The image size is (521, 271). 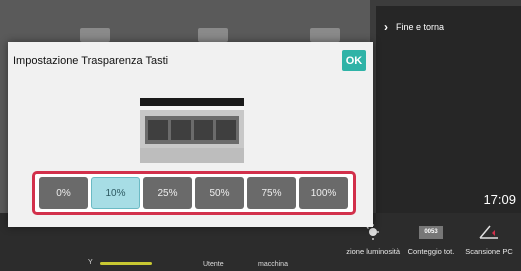 What do you see at coordinates (213, 264) in the screenshot?
I see `user-label: Utente` at bounding box center [213, 264].